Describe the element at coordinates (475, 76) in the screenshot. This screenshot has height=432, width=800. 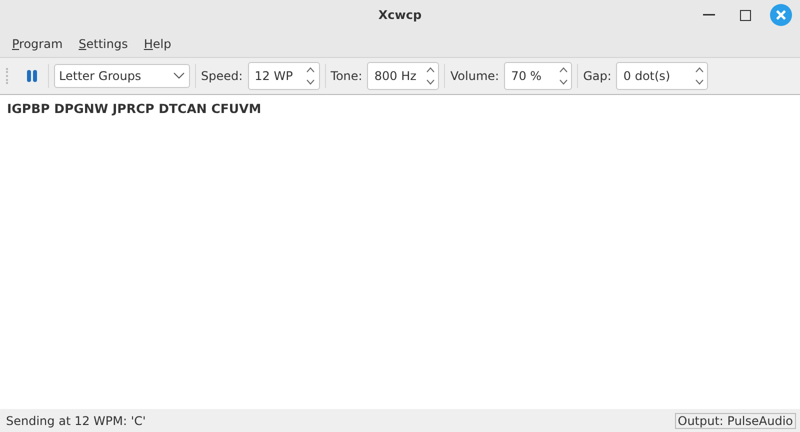
I see `spinner-label: Volume:` at that location.